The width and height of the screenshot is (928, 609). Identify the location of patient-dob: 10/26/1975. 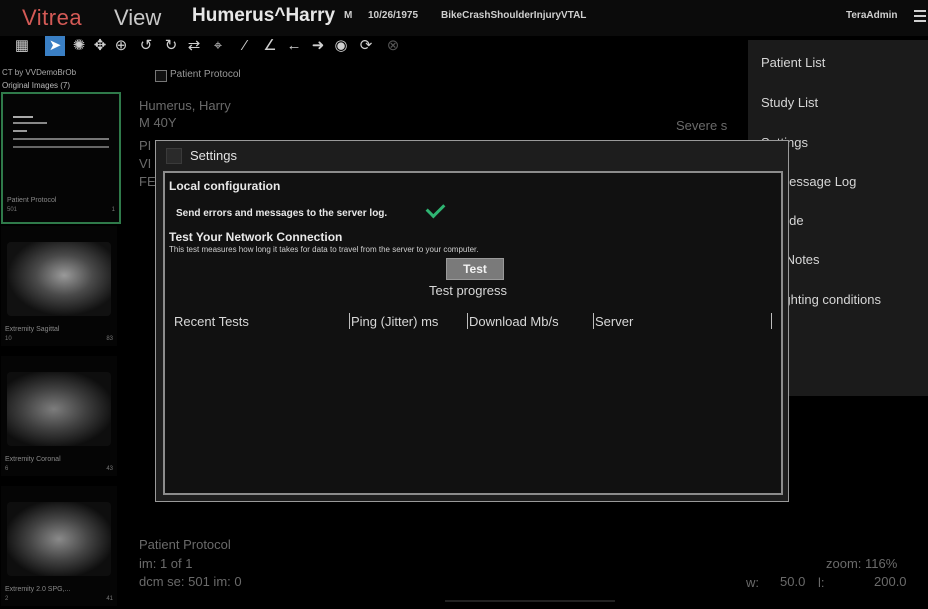
(393, 15).